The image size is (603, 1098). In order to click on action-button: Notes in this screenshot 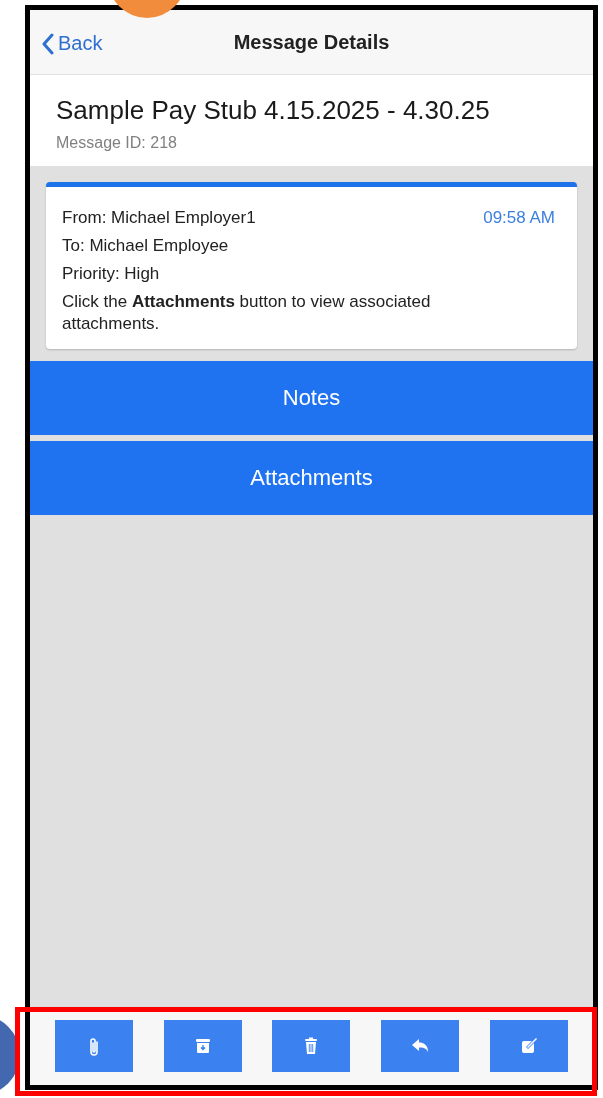, I will do `click(311, 398)`.